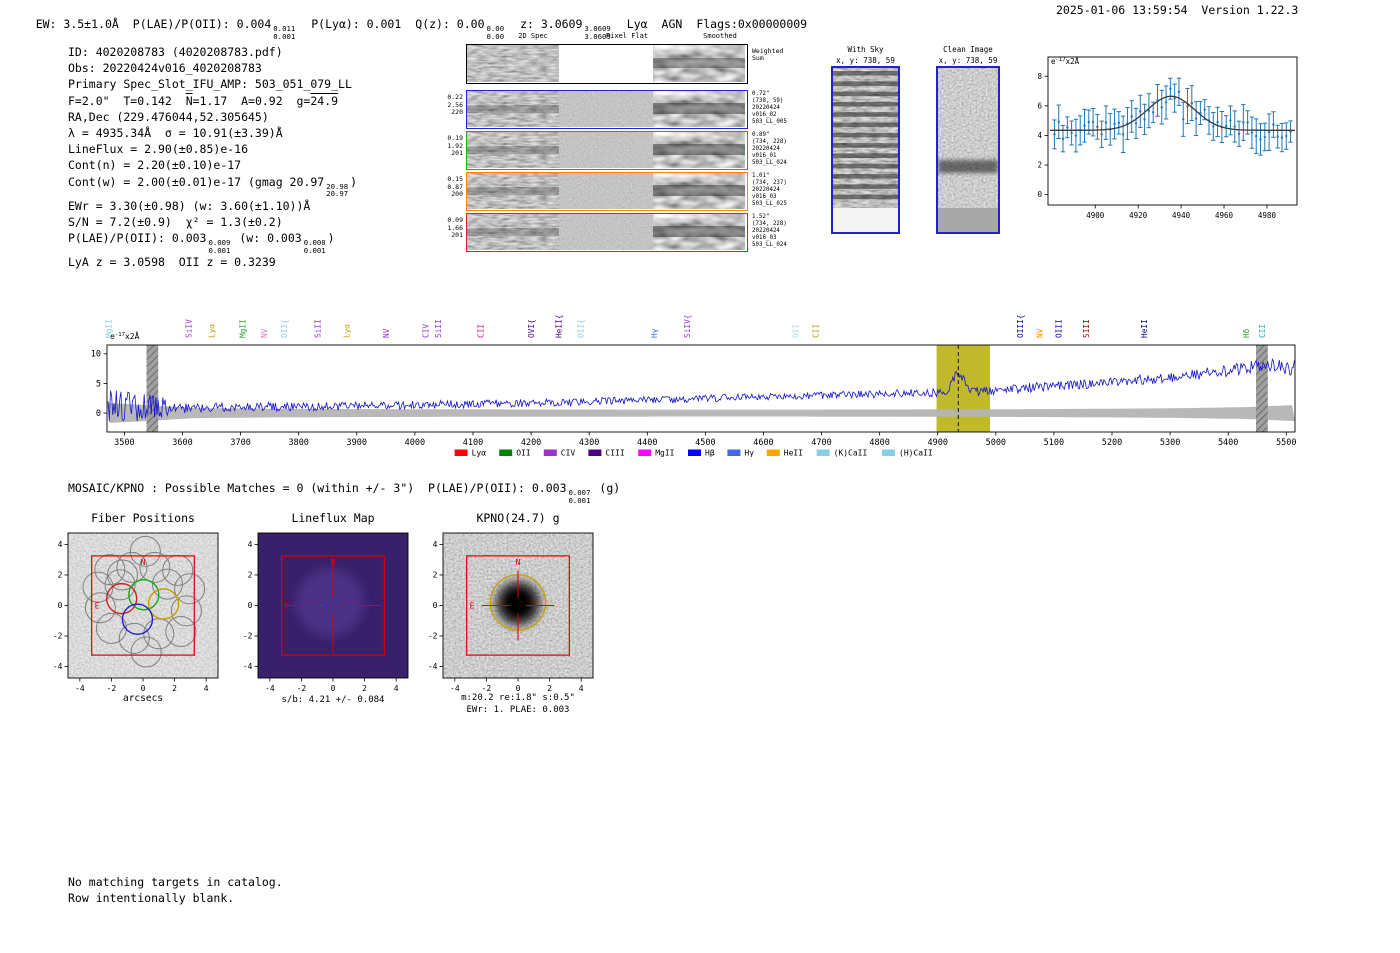 Image resolution: width=1400 pixels, height=953 pixels. What do you see at coordinates (1054, 443) in the screenshot?
I see `svg-text: 5100` at bounding box center [1054, 443].